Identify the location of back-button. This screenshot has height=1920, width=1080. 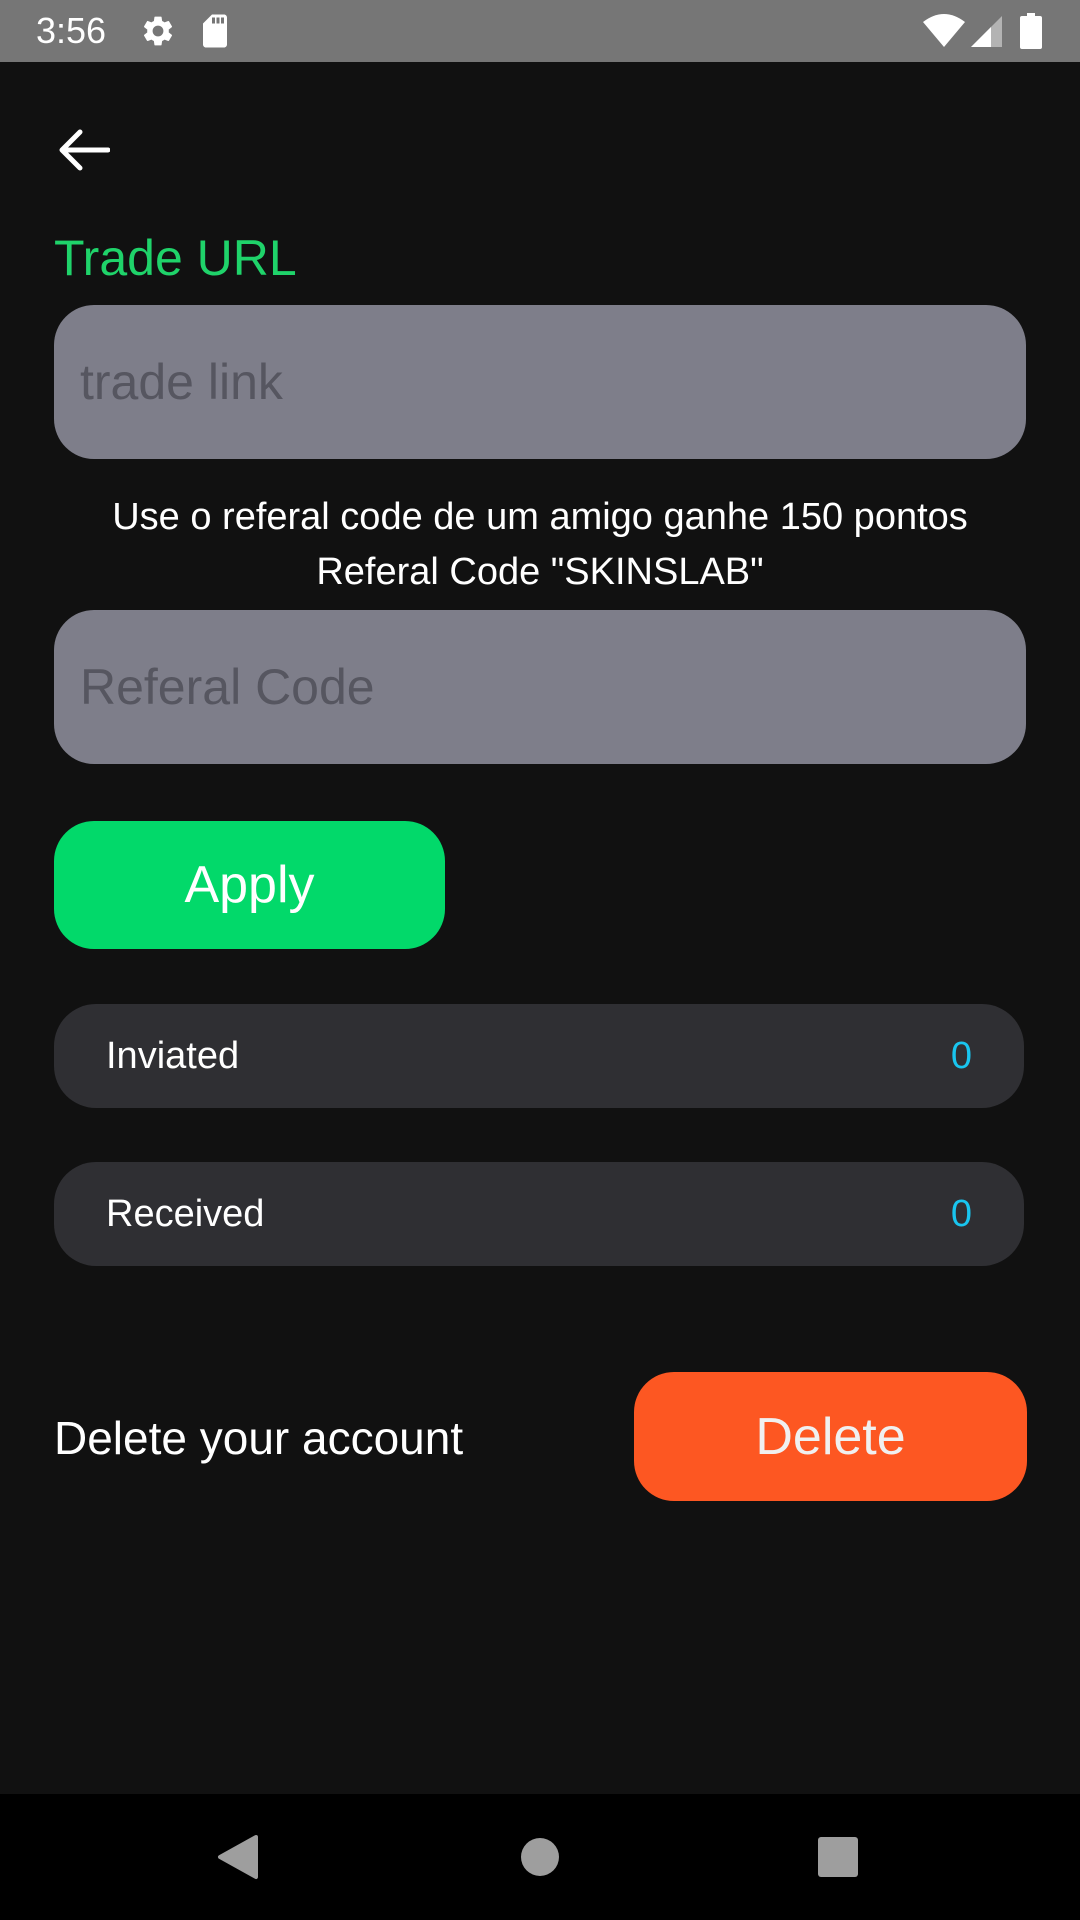
(84, 150).